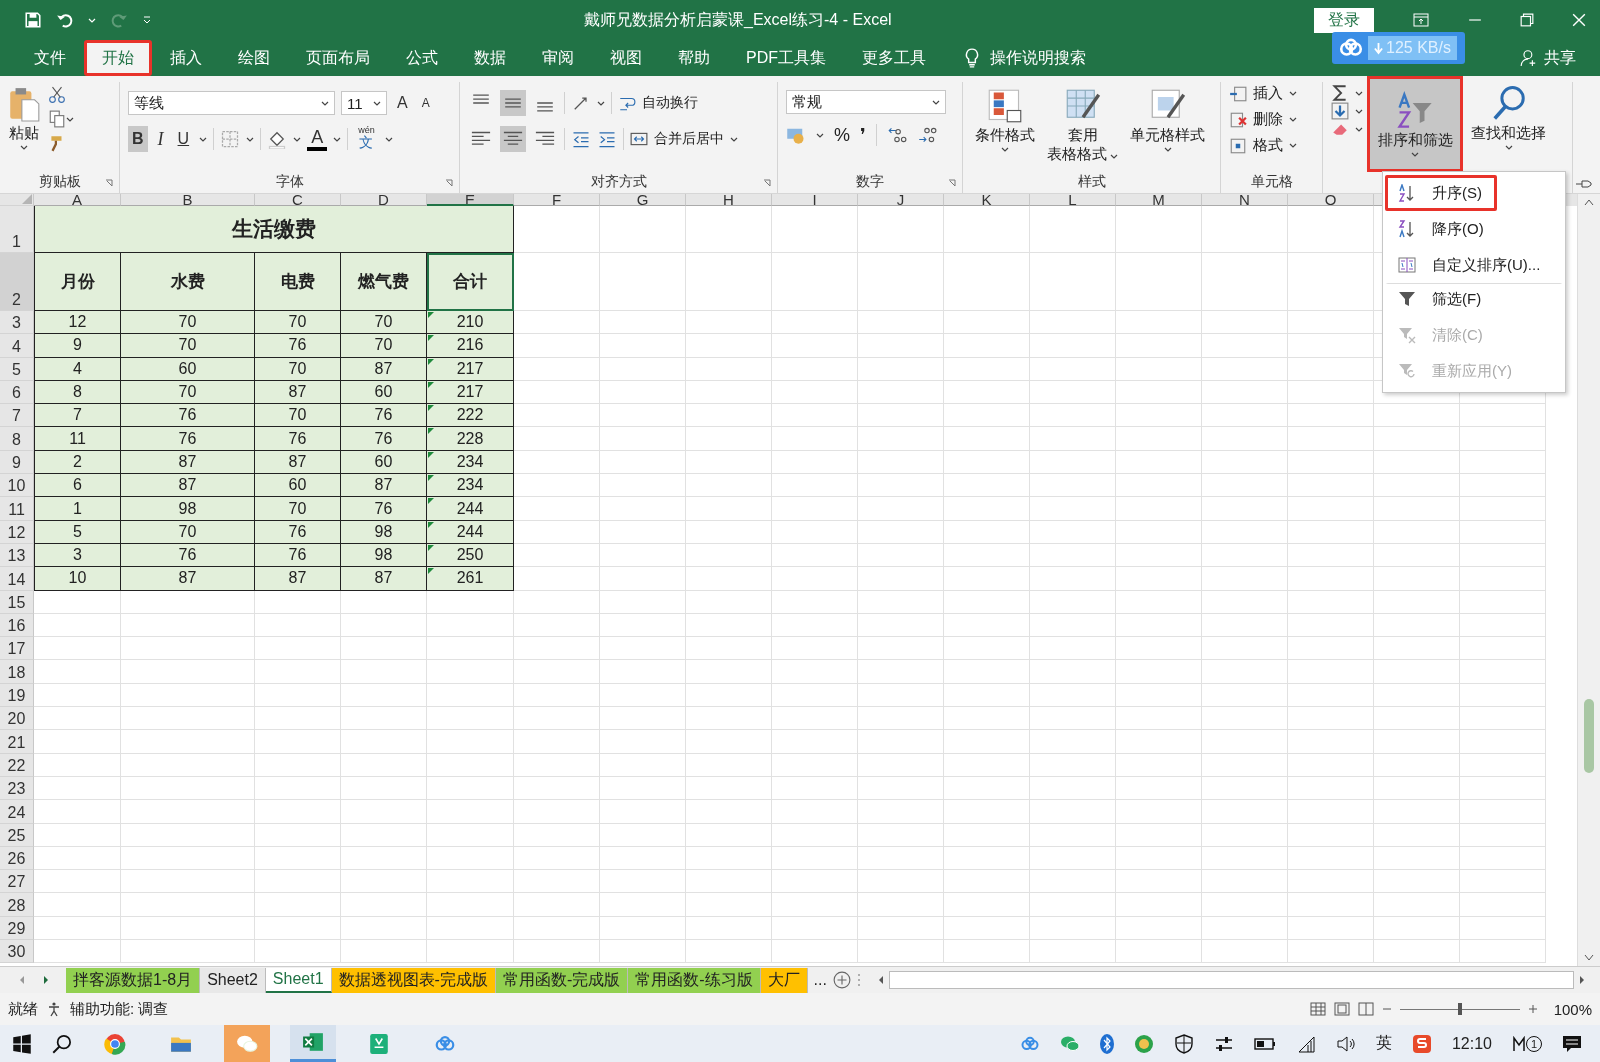  I want to click on status-text: 就绪, so click(23, 1009).